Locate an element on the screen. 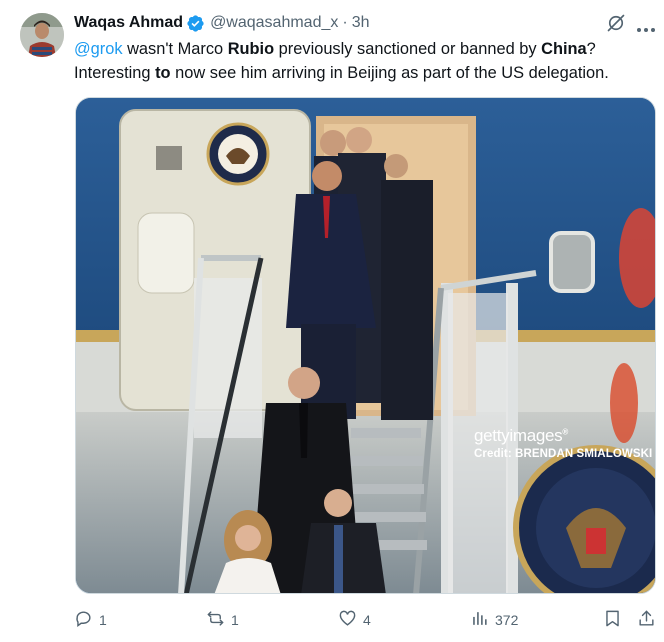 Image resolution: width=664 pixels, height=642 pixels. like-icon is located at coordinates (347, 620).